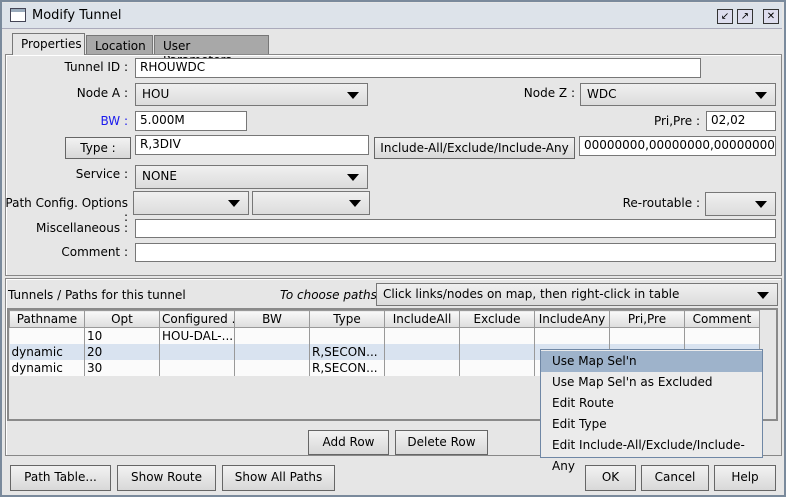 This screenshot has width=786, height=497. Describe the element at coordinates (651, 424) in the screenshot. I see `context-menu-item: Edit Type` at that location.